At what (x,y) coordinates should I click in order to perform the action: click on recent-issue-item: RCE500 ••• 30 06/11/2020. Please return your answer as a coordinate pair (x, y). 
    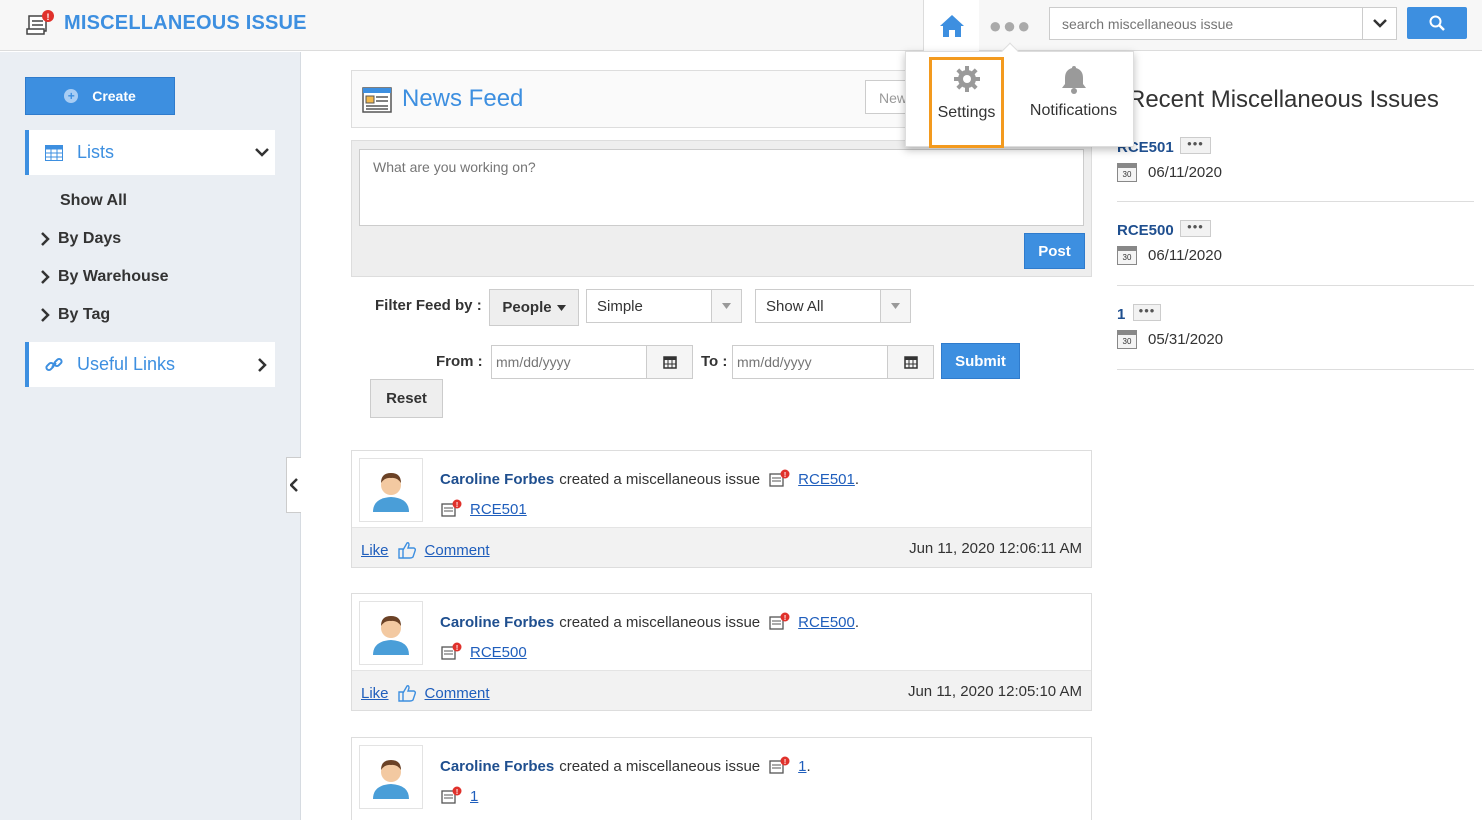
    Looking at the image, I should click on (1295, 249).